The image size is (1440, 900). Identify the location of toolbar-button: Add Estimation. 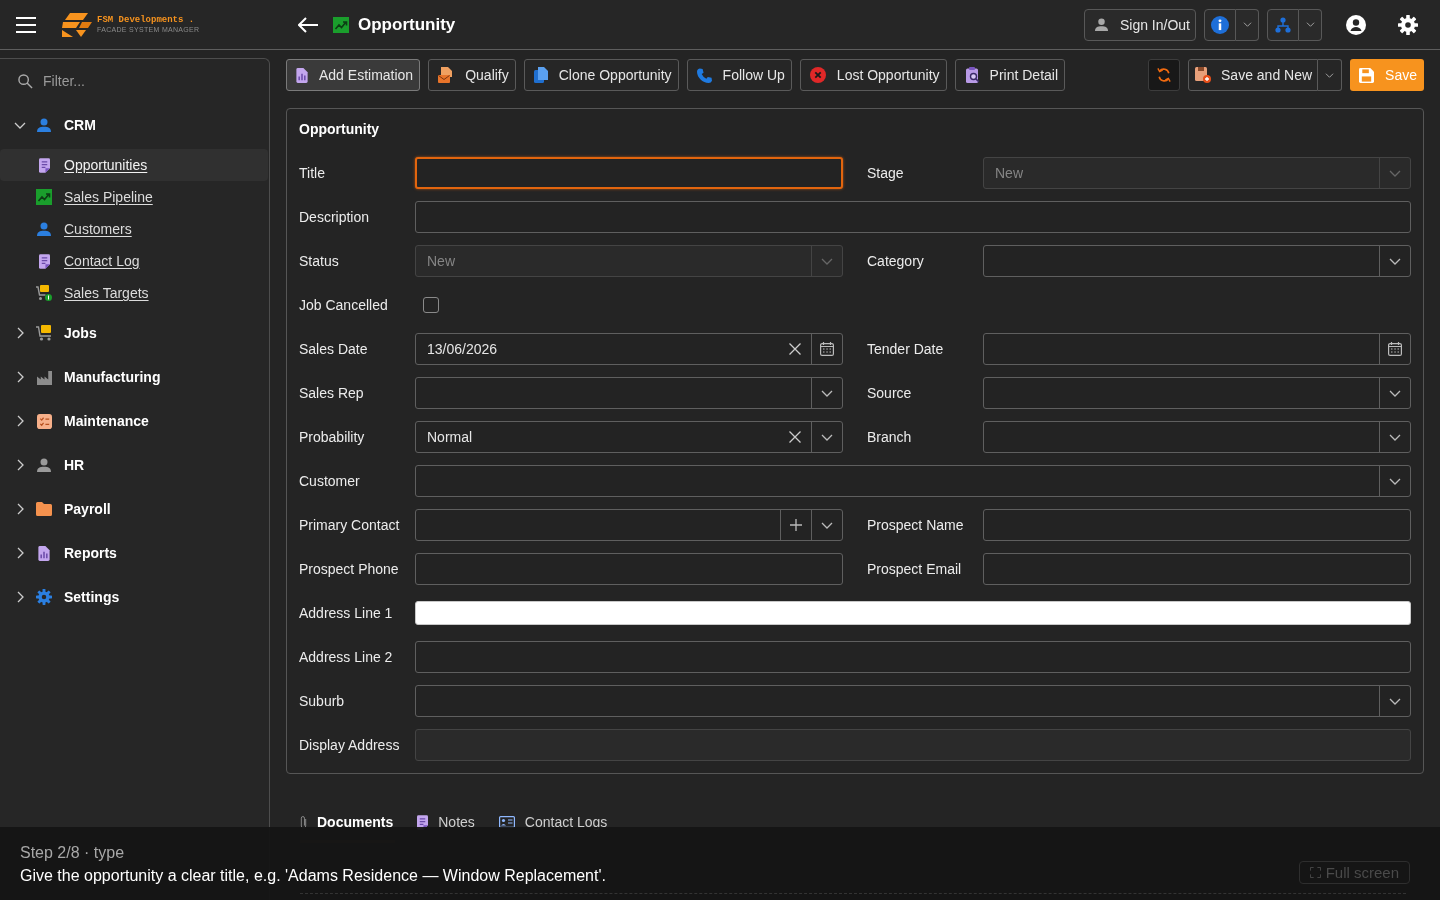
(353, 75).